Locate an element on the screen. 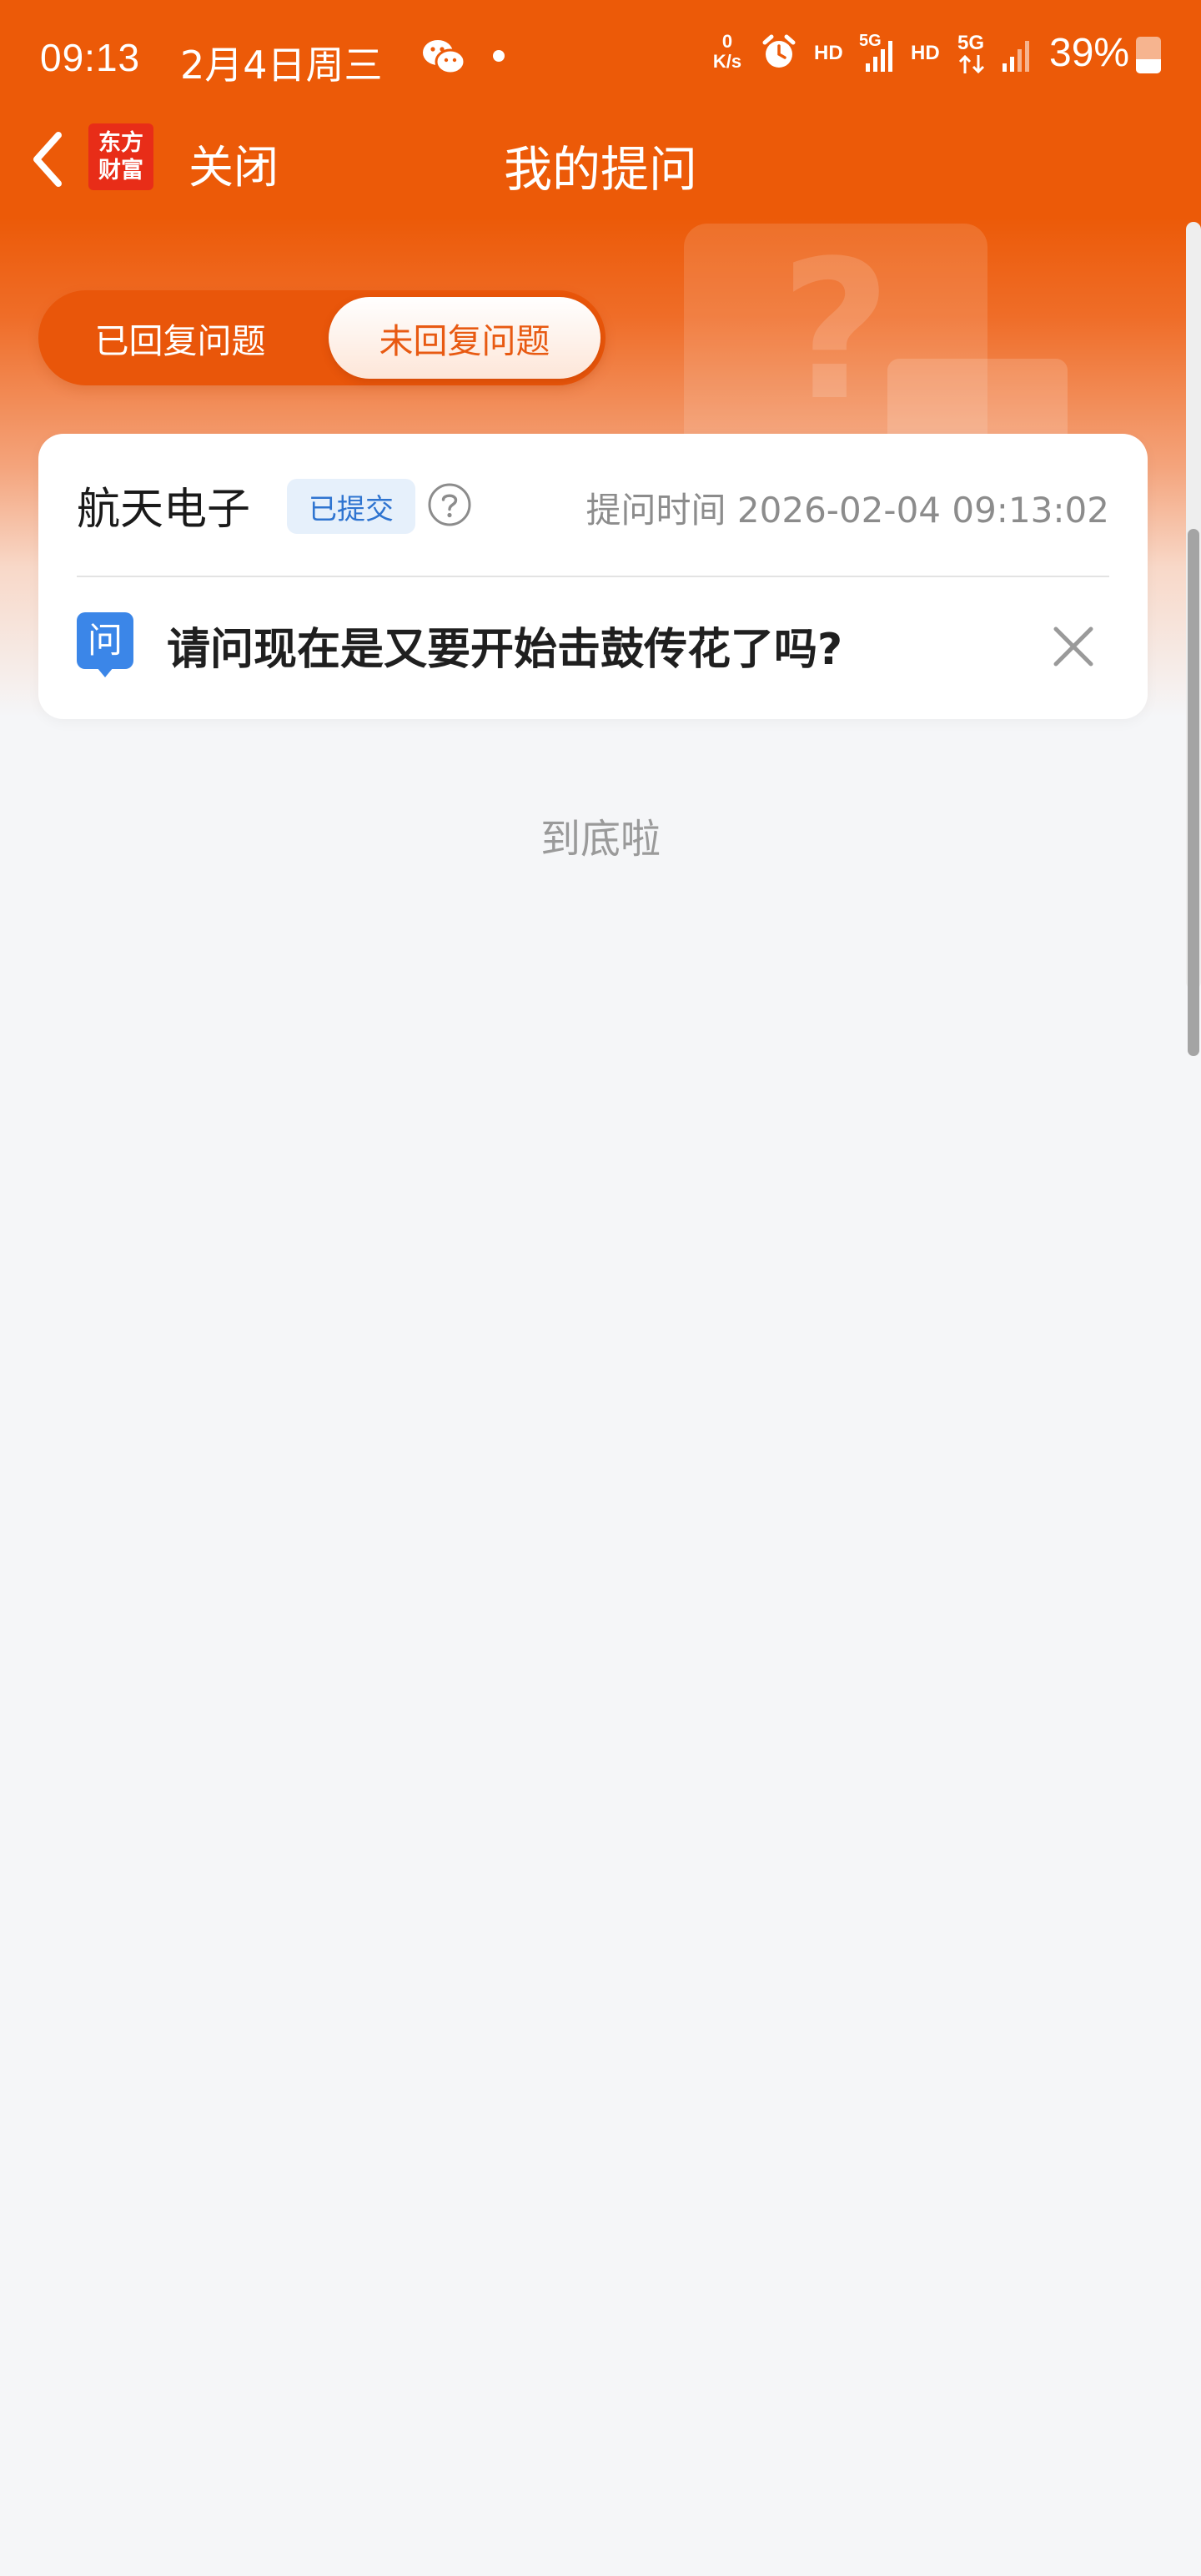 This screenshot has height=2576, width=1201. navigation-bar: 东方 财富 关闭 我的提问 is located at coordinates (601, 158).